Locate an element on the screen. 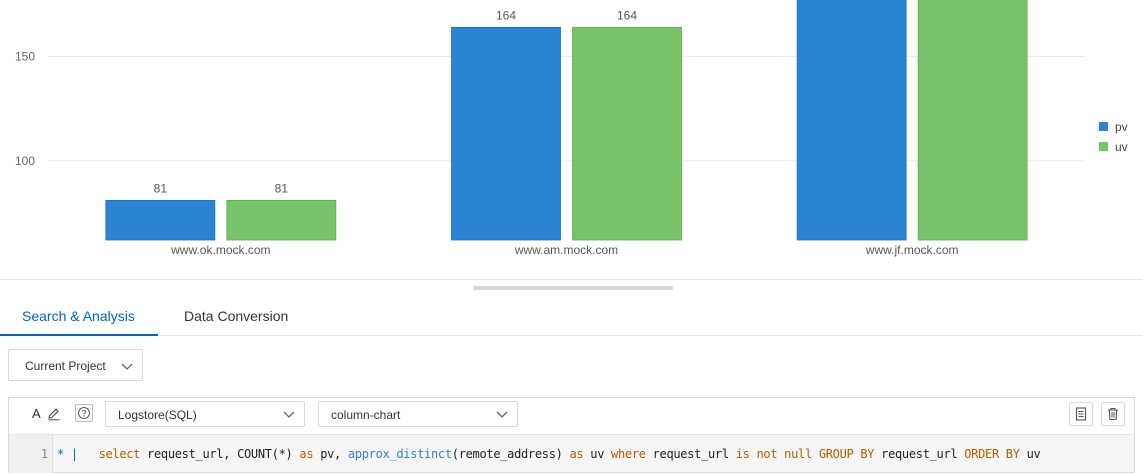 Image resolution: width=1143 pixels, height=475 pixels. tab-data-conversion: Data Conversion is located at coordinates (236, 316).